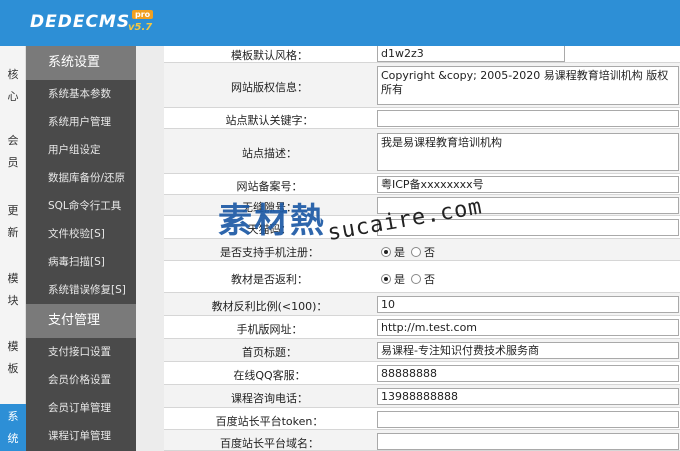 The height and width of the screenshot is (451, 680). I want to click on tab-core-label: 核 心, so click(13, 85).